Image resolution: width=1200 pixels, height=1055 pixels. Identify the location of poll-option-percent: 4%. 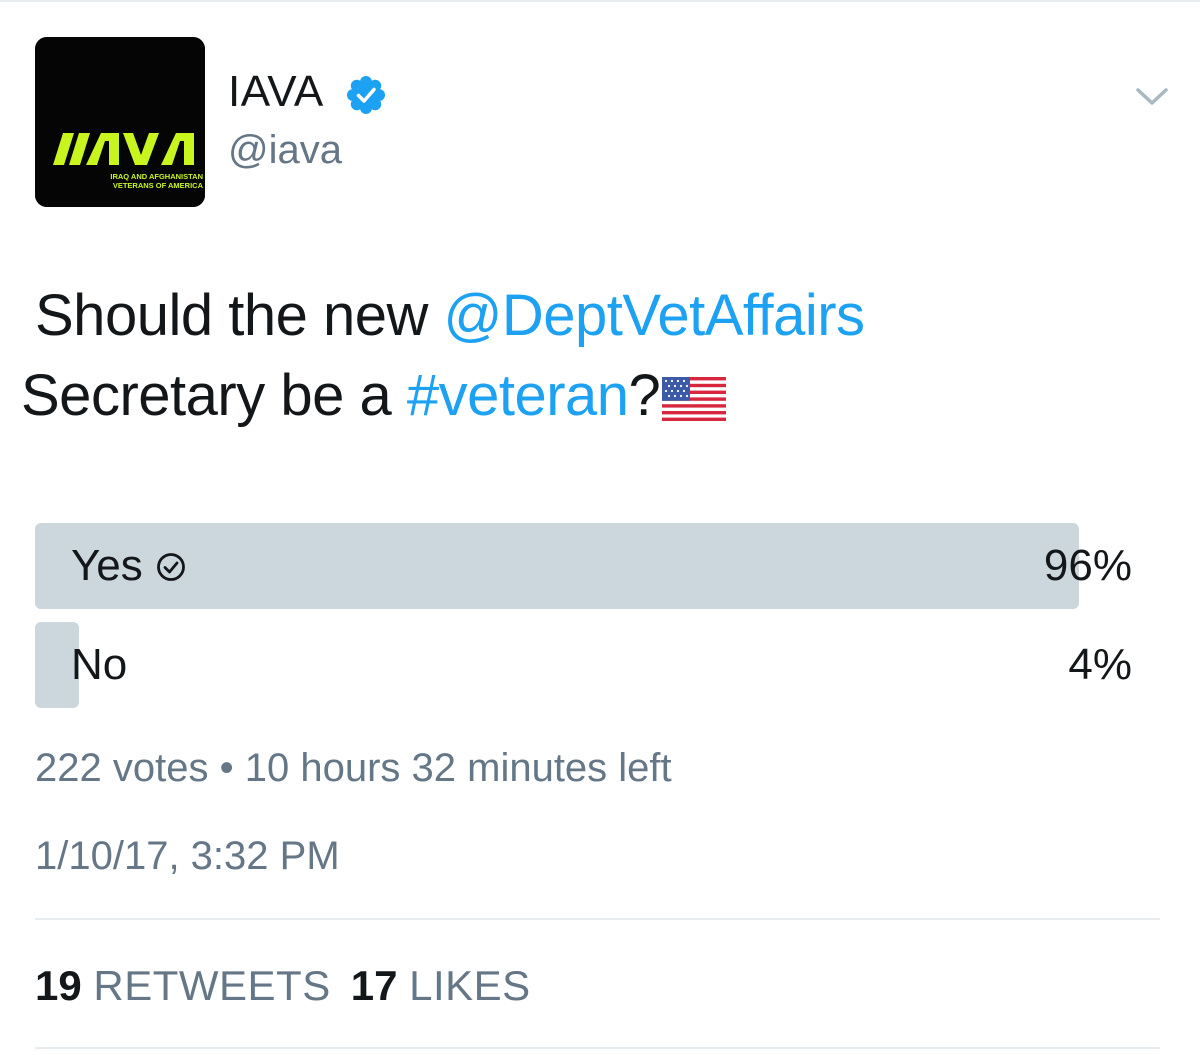
(1100, 664).